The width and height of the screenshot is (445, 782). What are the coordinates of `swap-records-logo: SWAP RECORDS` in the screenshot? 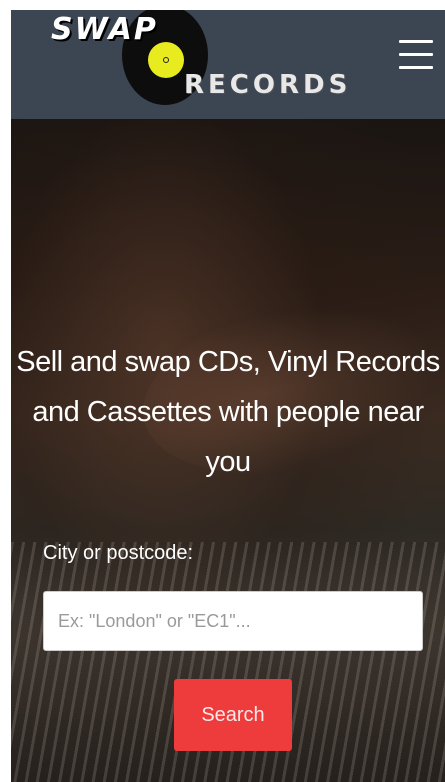 It's located at (191, 64).